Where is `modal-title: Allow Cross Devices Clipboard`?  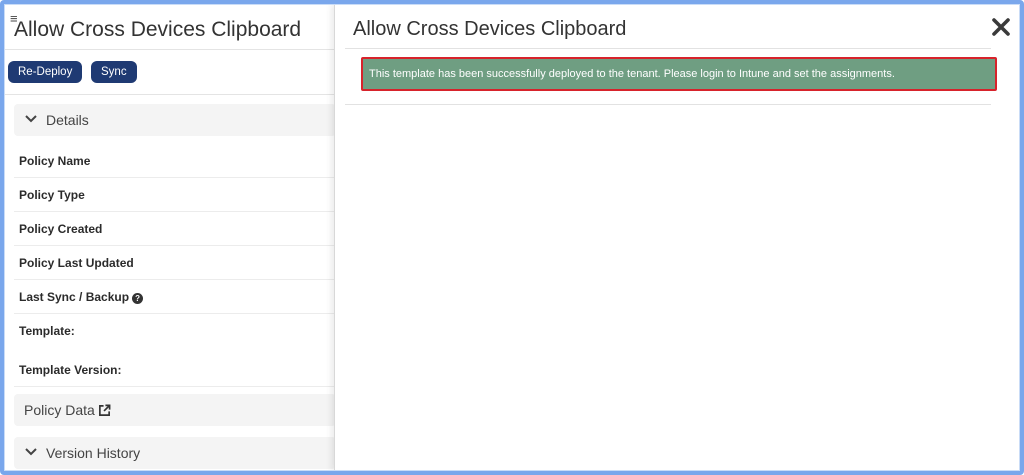 modal-title: Allow Cross Devices Clipboard is located at coordinates (490, 29).